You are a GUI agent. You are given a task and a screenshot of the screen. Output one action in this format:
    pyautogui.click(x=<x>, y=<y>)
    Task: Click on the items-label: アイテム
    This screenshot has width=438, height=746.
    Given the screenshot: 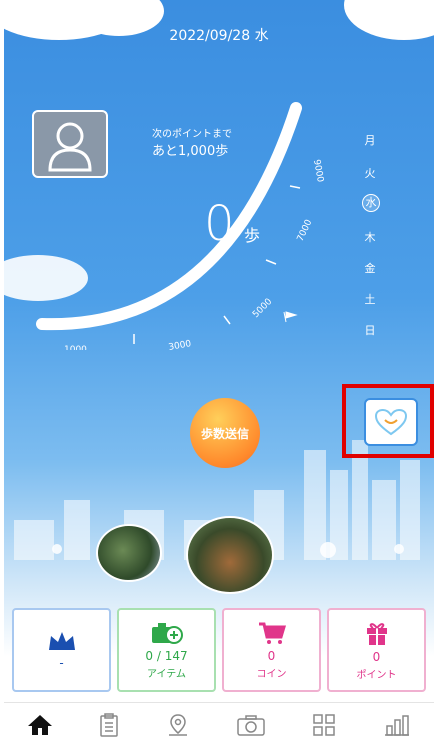 What is the action you would take?
    pyautogui.click(x=166, y=674)
    